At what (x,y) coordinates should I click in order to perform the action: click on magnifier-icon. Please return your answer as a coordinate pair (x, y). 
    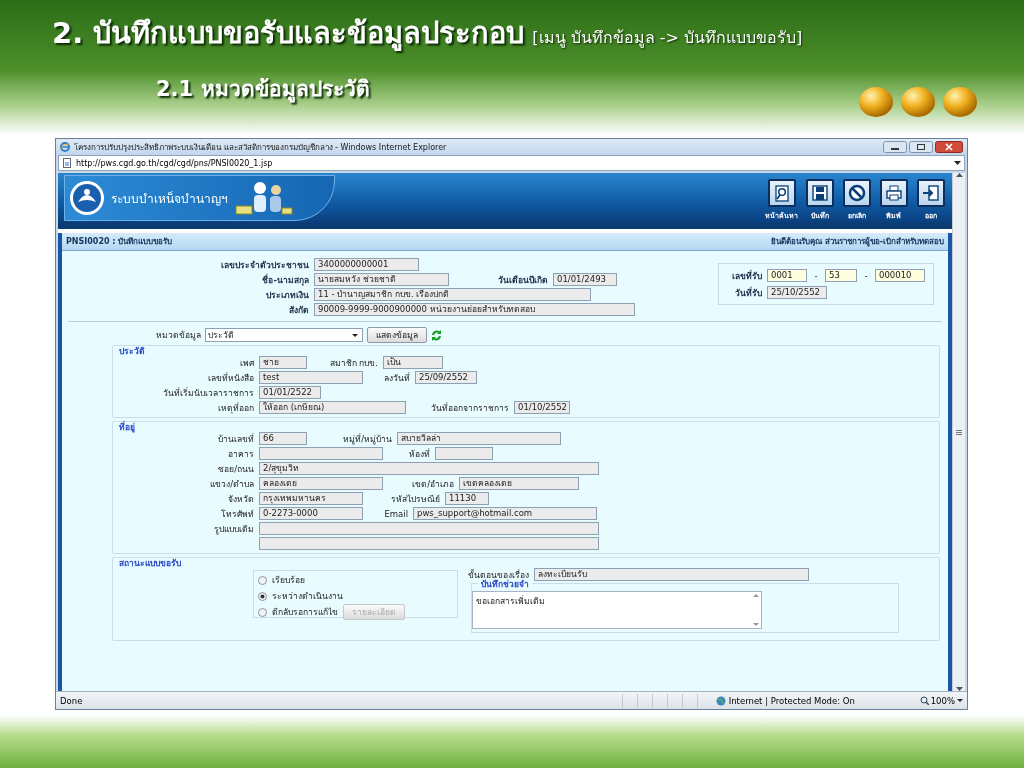
    Looking at the image, I should click on (924, 700).